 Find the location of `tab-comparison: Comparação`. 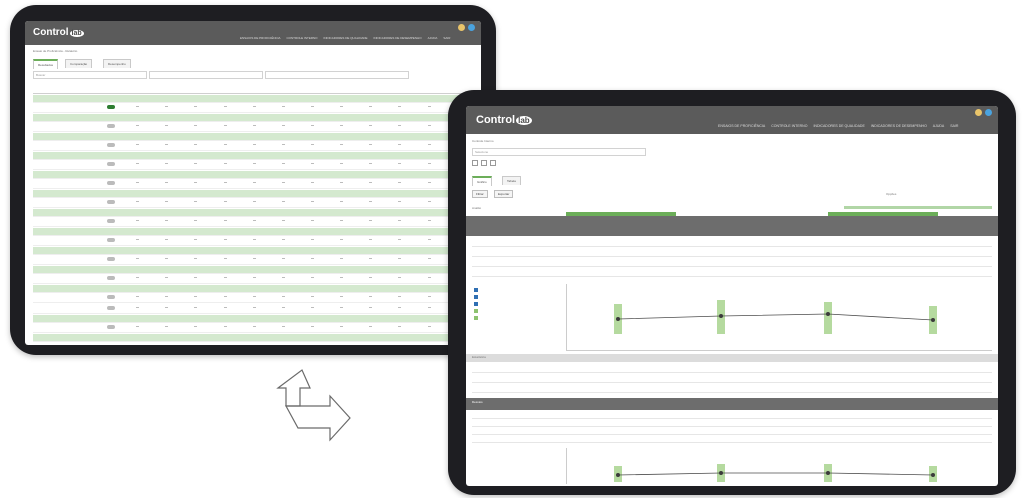

tab-comparison: Comparação is located at coordinates (79, 63).